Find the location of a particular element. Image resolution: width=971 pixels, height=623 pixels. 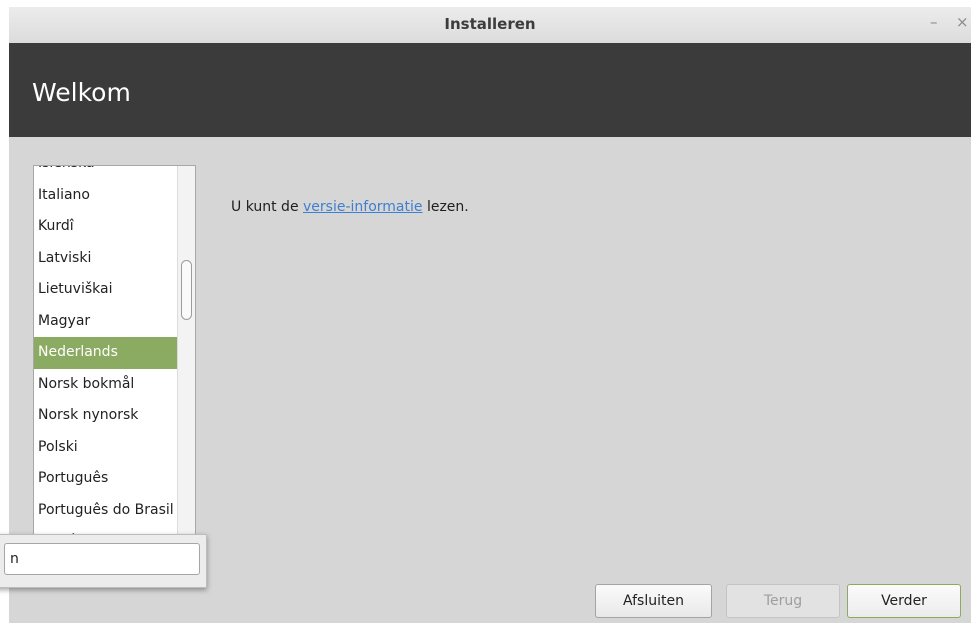

page-title: Welkom is located at coordinates (81, 92).